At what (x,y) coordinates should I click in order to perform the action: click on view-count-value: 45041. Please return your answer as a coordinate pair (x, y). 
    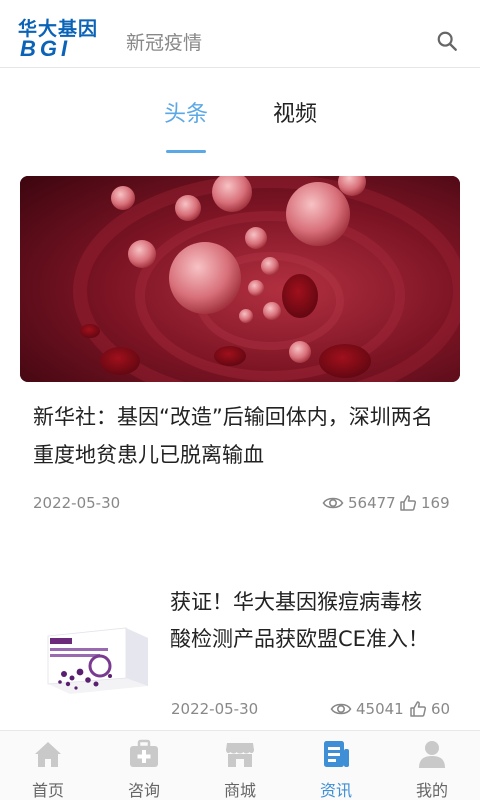
    Looking at the image, I should click on (380, 709).